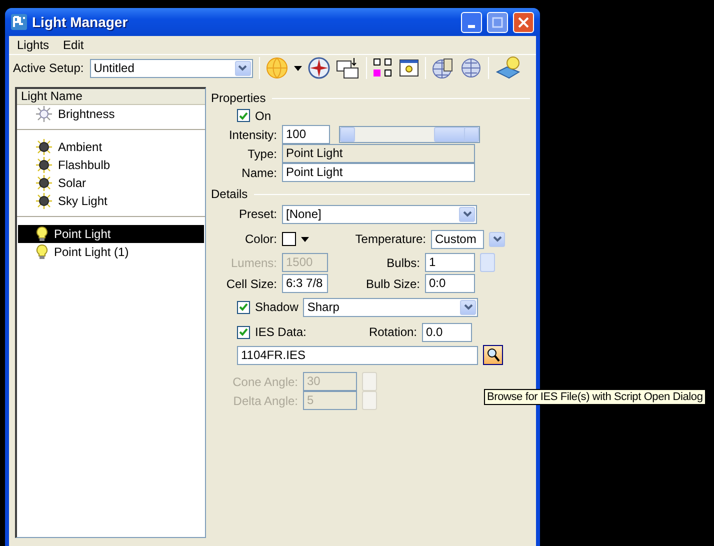 The image size is (714, 546). Describe the element at coordinates (357, 355) in the screenshot. I see `file-path-field: 1104FR.IES` at that location.